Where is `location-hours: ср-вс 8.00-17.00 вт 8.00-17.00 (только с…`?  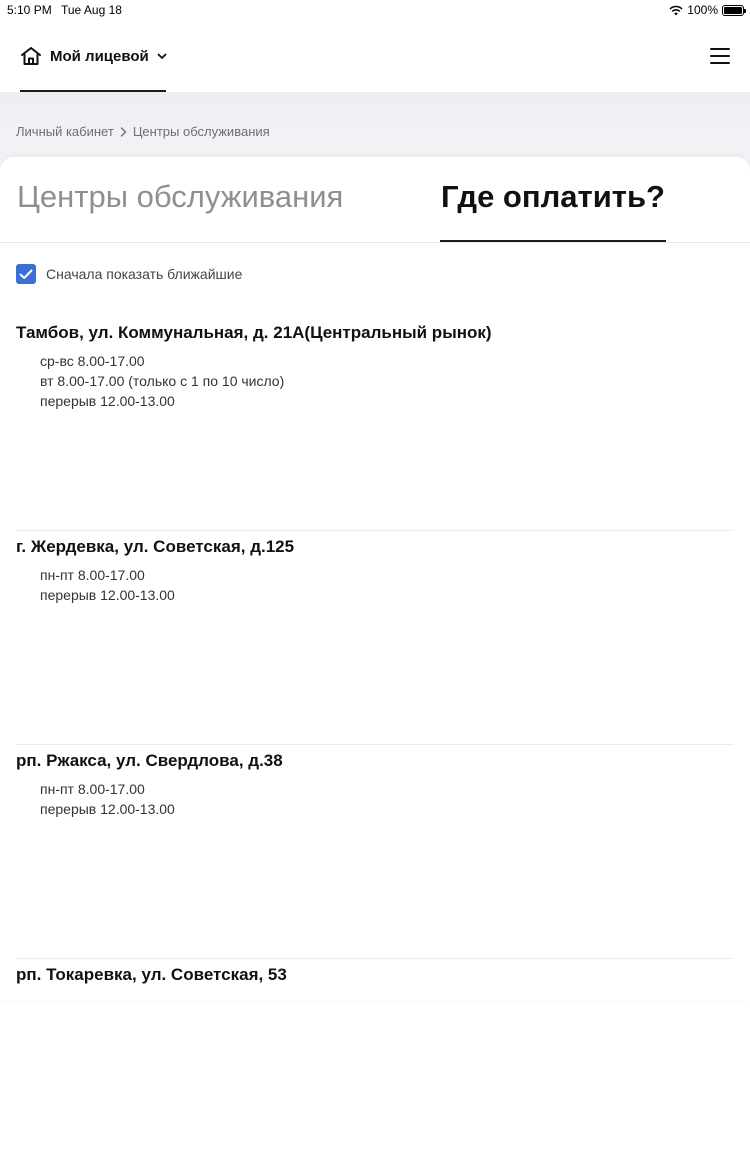 location-hours: ср-вс 8.00-17.00 вт 8.00-17.00 (только с… is located at coordinates (387, 381).